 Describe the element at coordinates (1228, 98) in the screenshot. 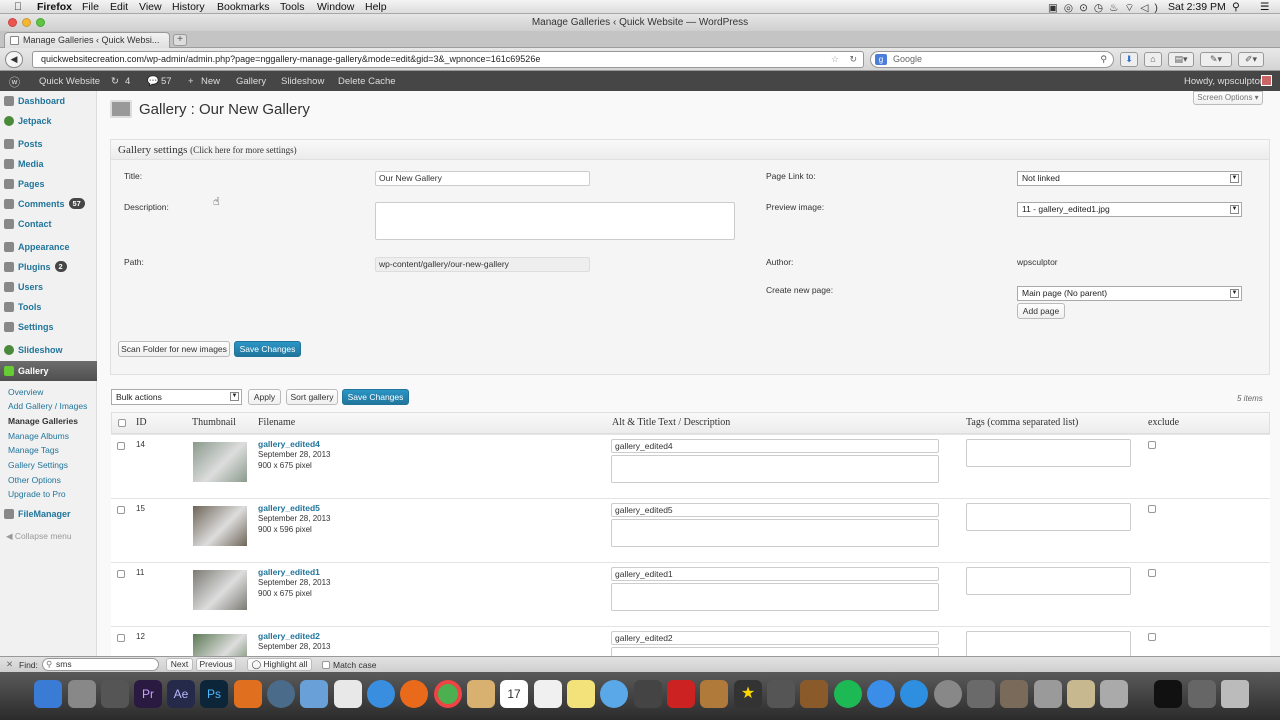

I see `screen-options-button: Screen Options ▾` at that location.